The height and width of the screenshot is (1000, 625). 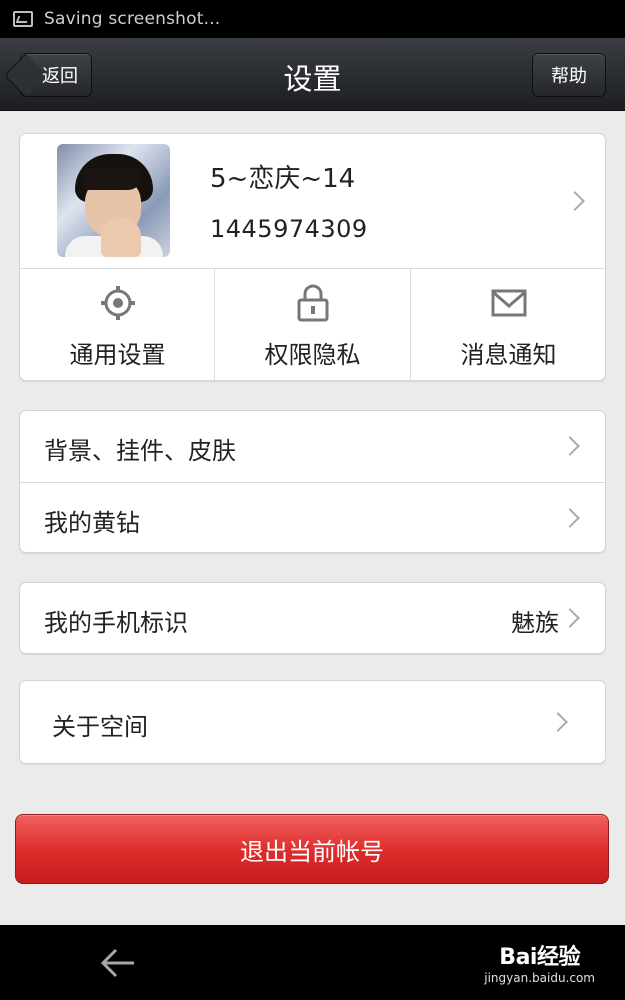 I want to click on help-button: 帮助, so click(x=569, y=75).